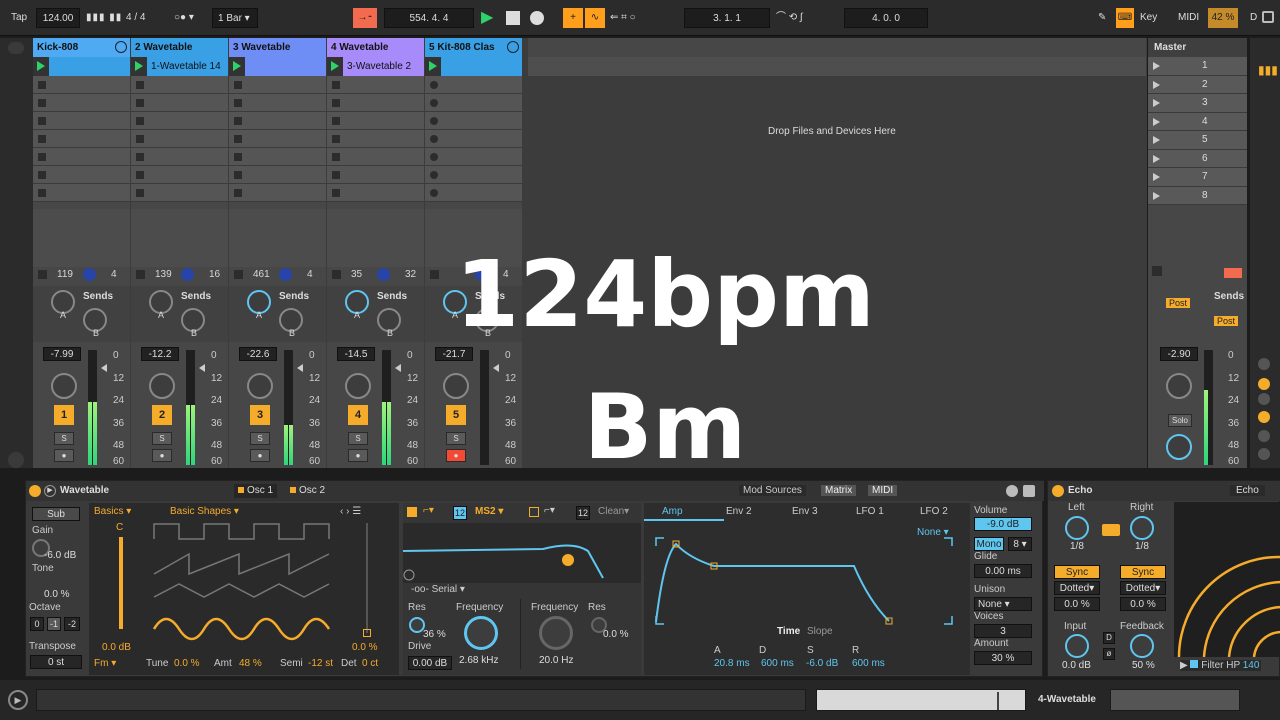 The height and width of the screenshot is (720, 1280). What do you see at coordinates (350, 511) in the screenshot?
I see `wavetable-nav-icon: ‹ › ☰` at bounding box center [350, 511].